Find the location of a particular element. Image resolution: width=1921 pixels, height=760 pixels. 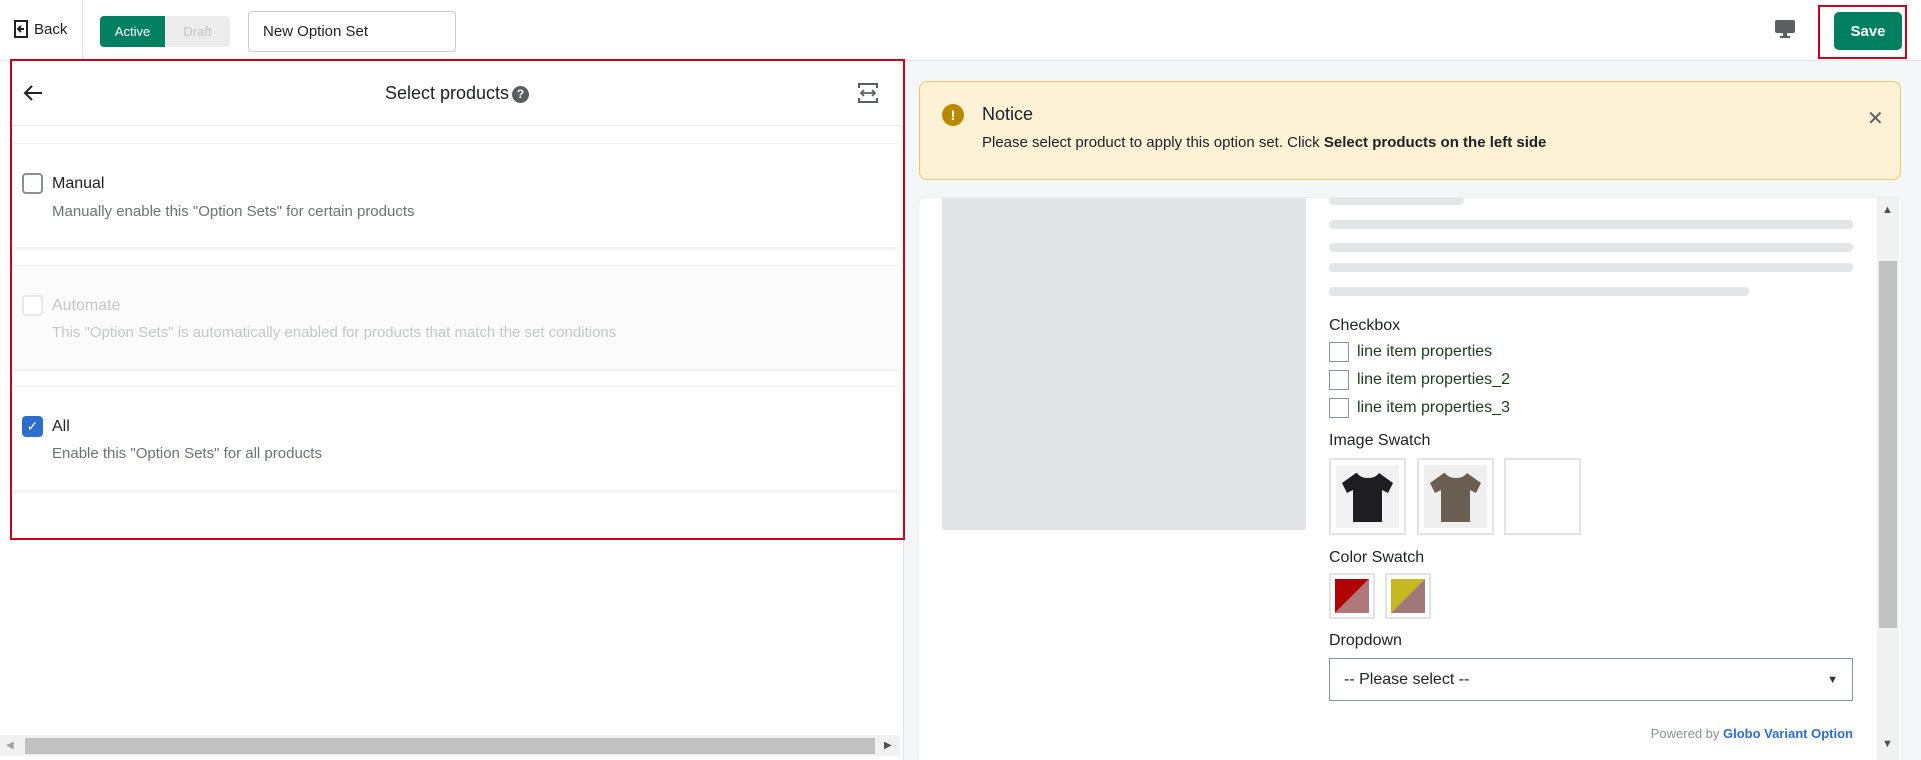

panel-title-text: Select products is located at coordinates (447, 93).